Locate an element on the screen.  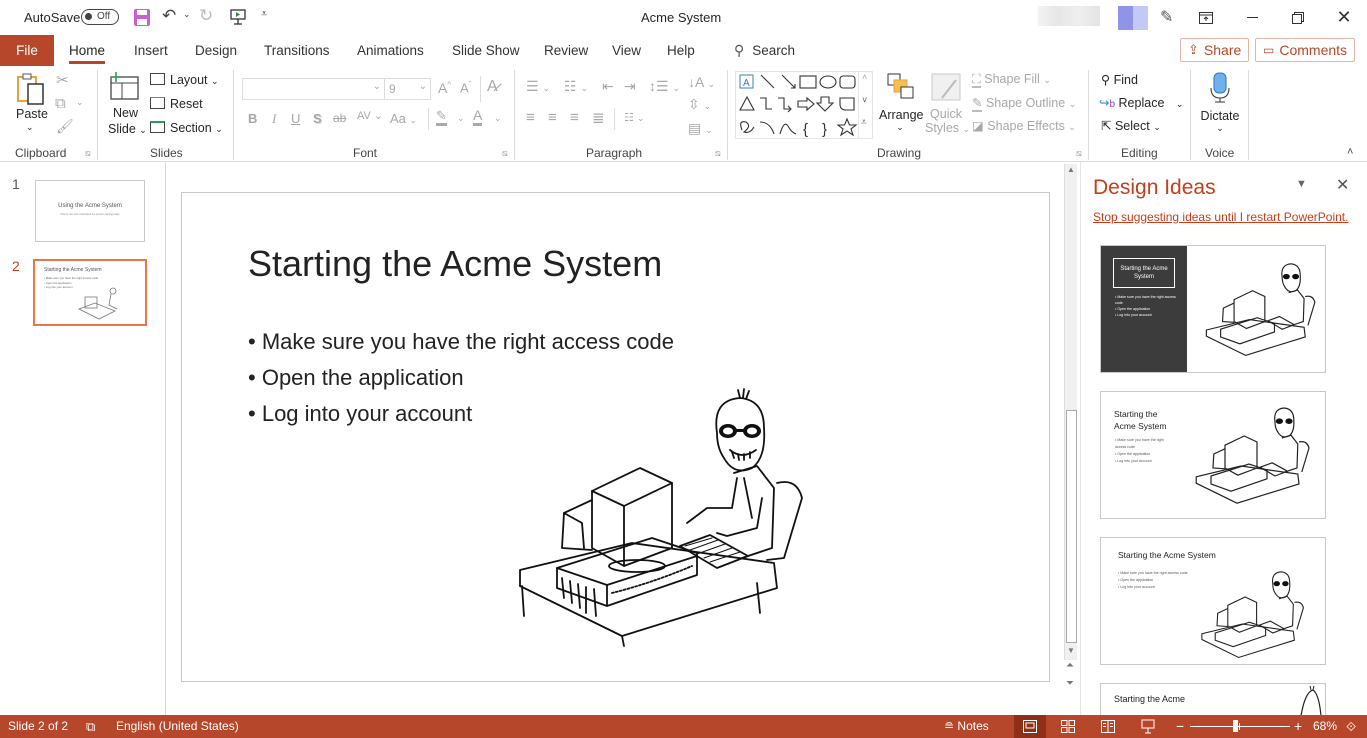
minimize-button is located at coordinates (1252, 17).